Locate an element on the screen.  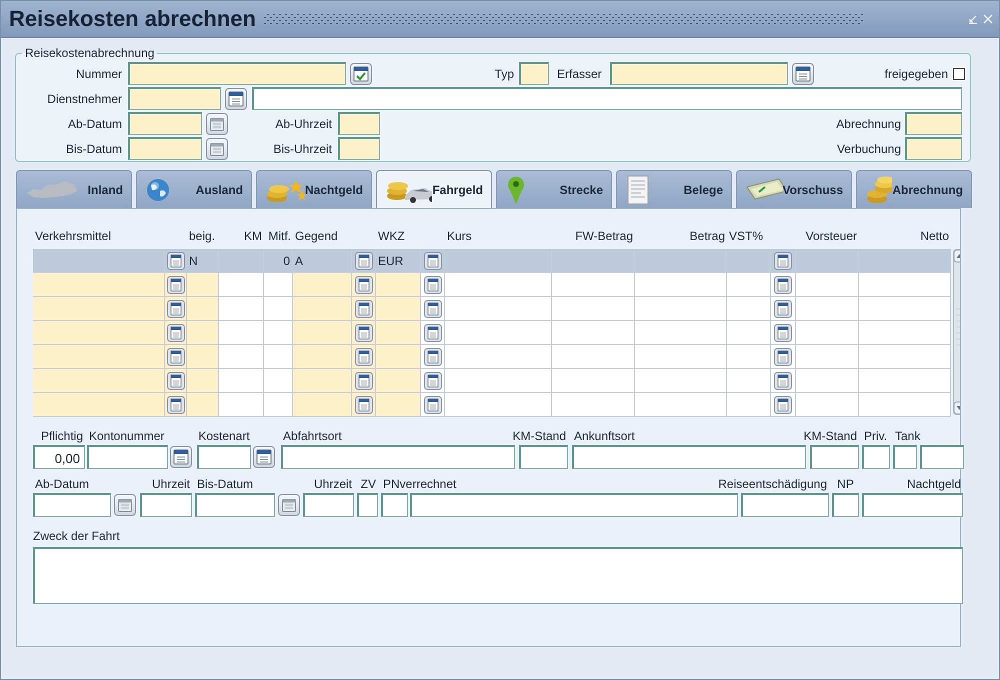
coins-icon is located at coordinates (878, 189).